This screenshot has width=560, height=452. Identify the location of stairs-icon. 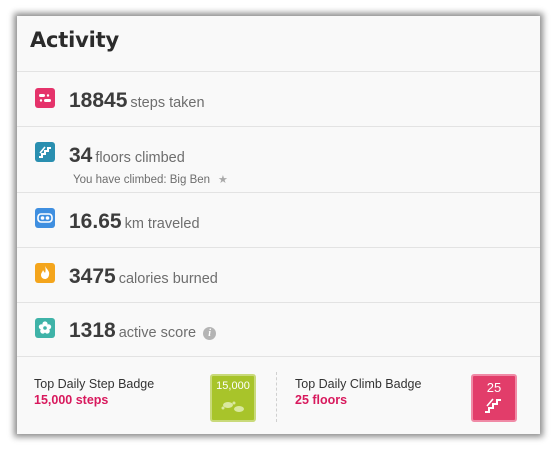
(45, 152).